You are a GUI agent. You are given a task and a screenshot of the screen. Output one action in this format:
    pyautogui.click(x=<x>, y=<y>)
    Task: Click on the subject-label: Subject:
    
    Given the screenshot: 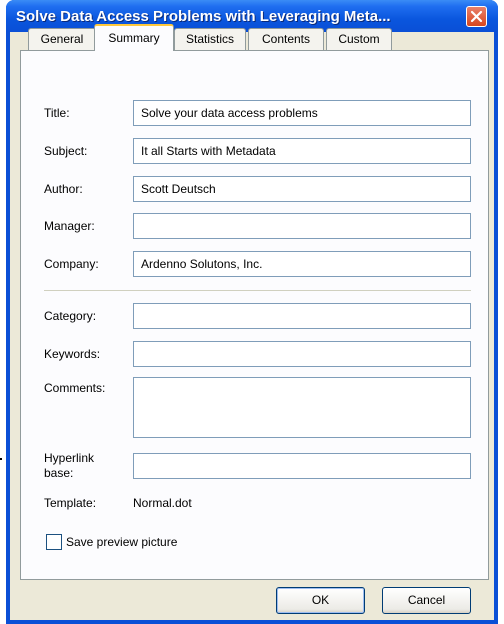 What is the action you would take?
    pyautogui.click(x=66, y=151)
    